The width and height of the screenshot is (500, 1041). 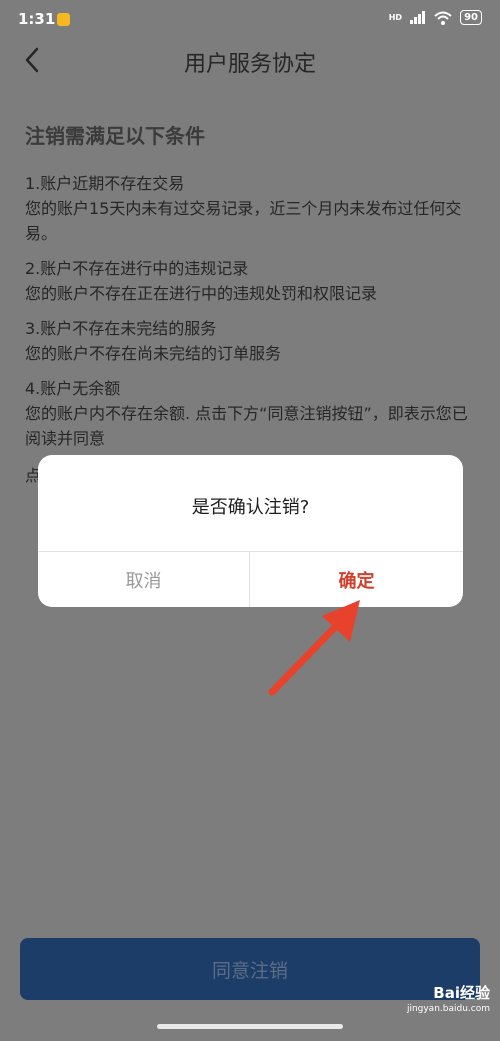 What do you see at coordinates (314, 648) in the screenshot?
I see `red-arrow-annotation-icon` at bounding box center [314, 648].